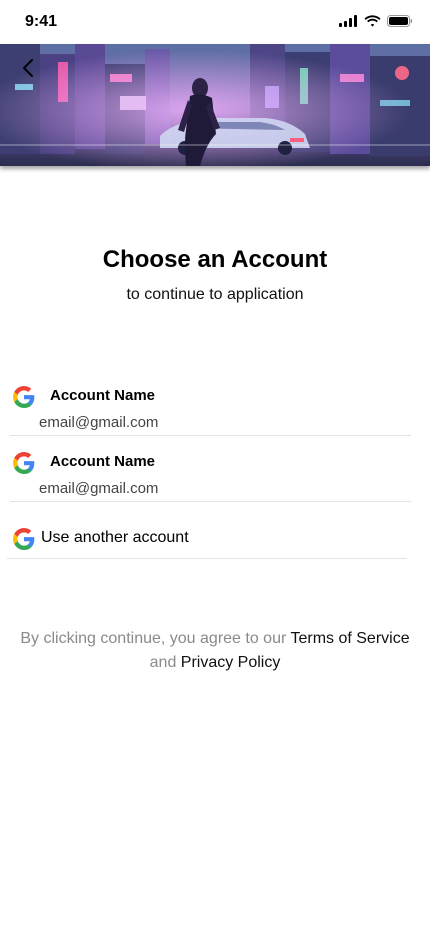  I want to click on battery-icon, so click(400, 21).